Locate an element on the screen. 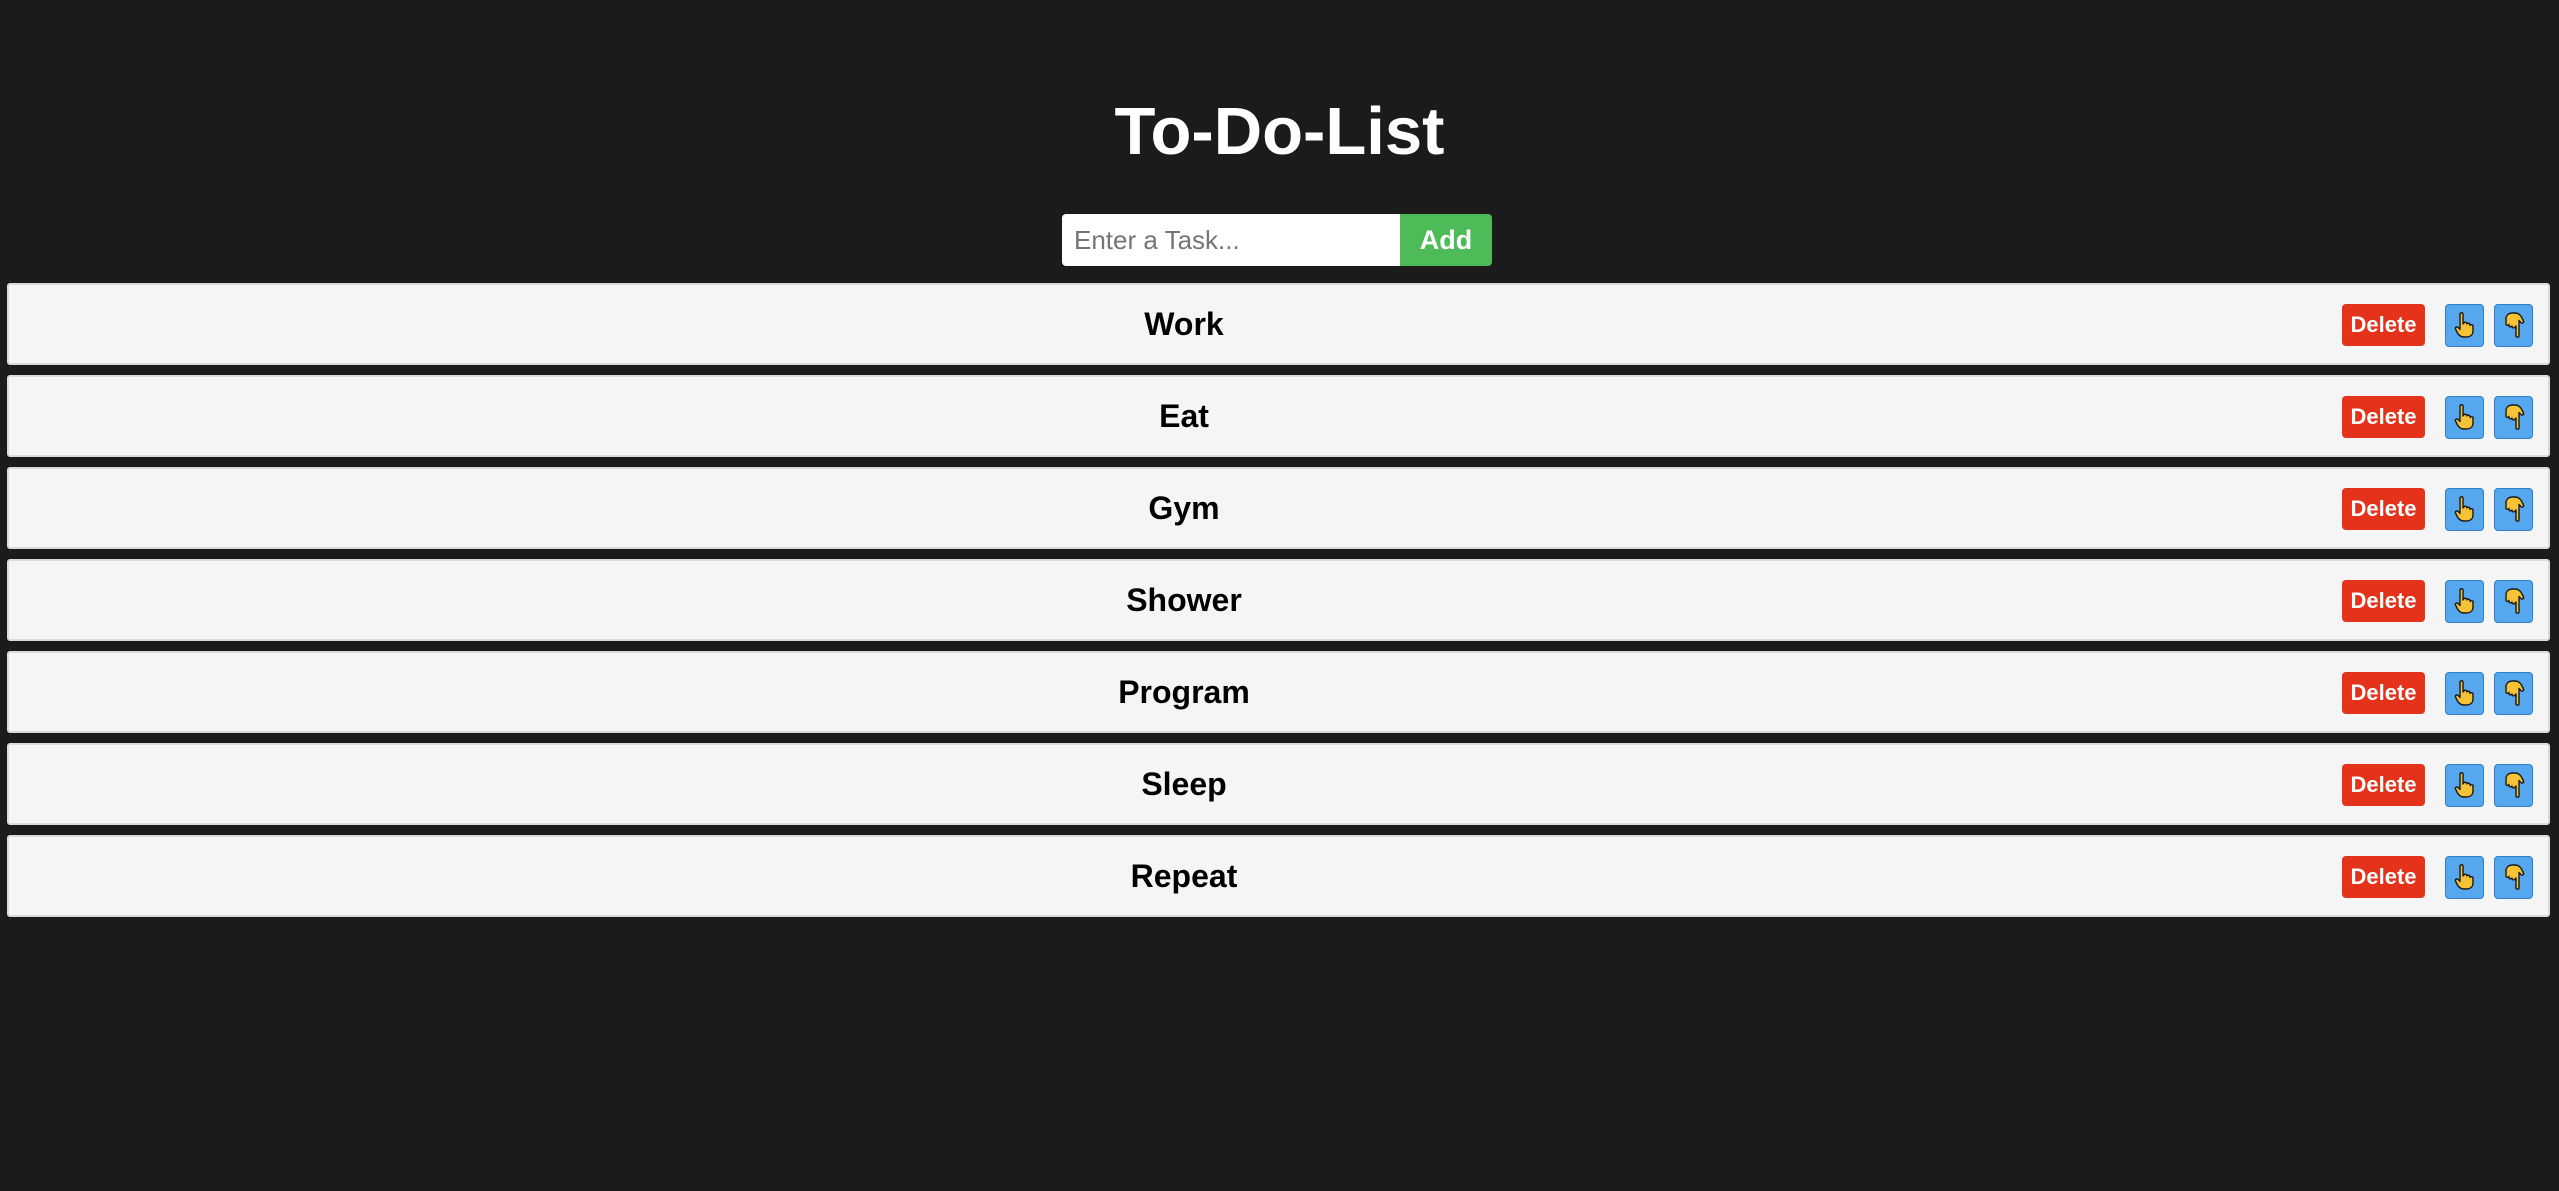 Image resolution: width=2559 pixels, height=1191 pixels. task-label: Gym is located at coordinates (1184, 508).